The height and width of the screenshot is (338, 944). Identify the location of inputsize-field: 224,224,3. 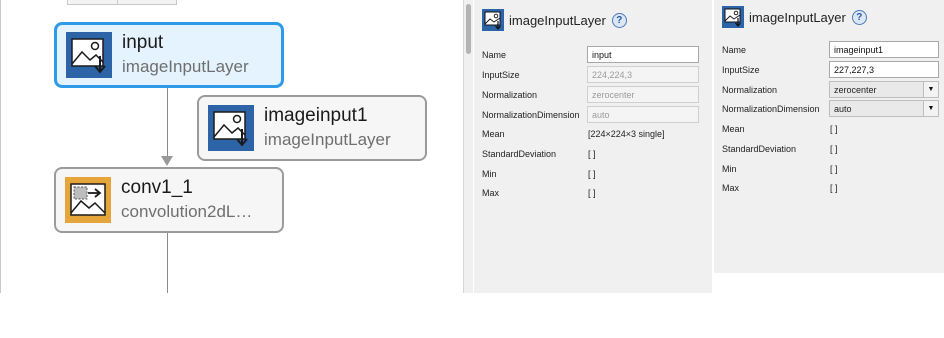
(643, 74).